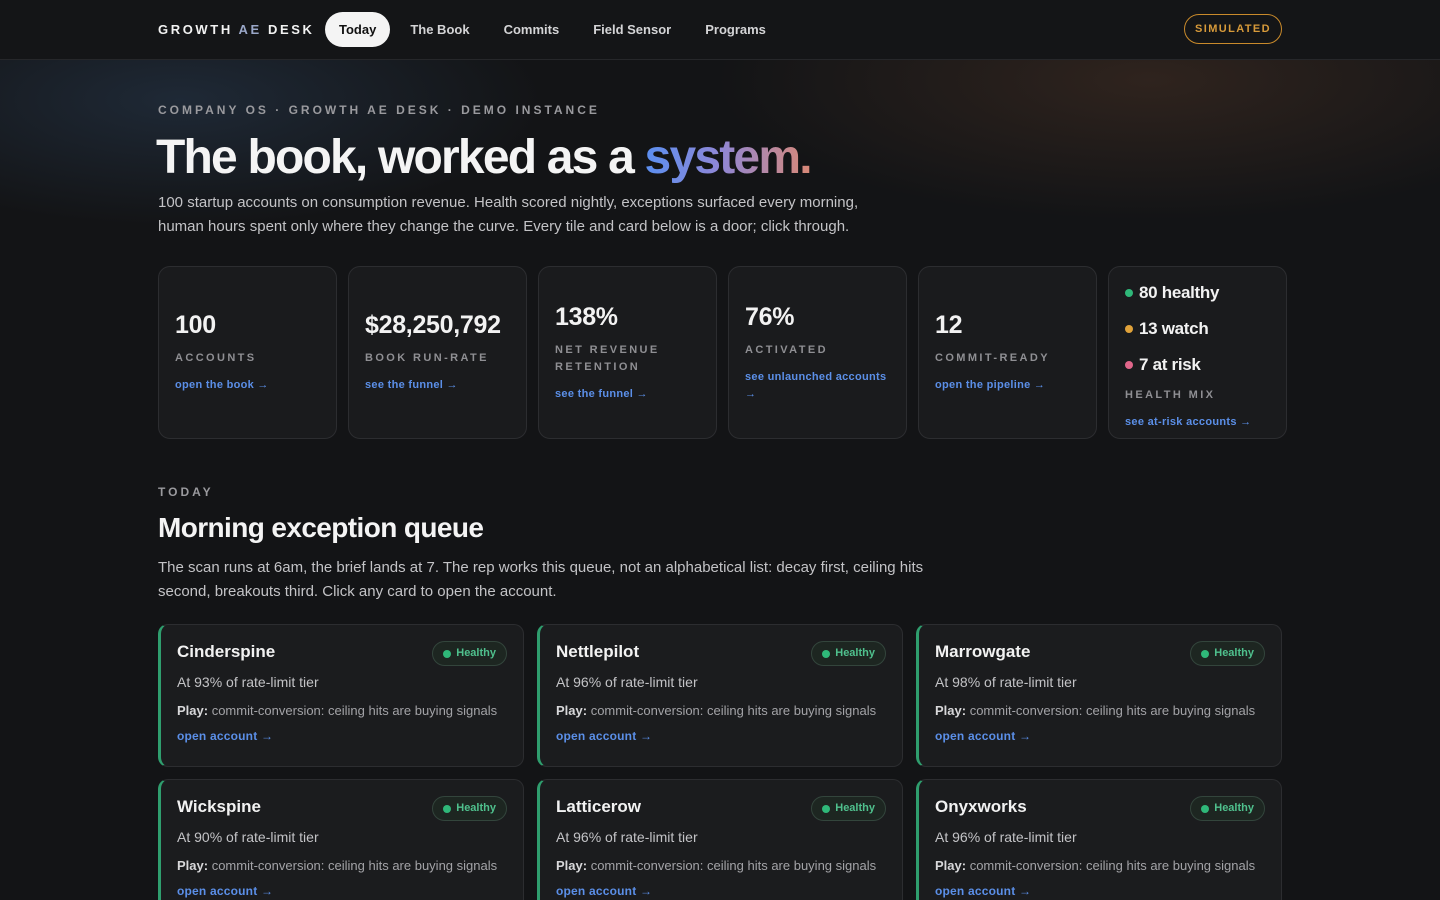 This screenshot has width=1440, height=900. What do you see at coordinates (532, 29) in the screenshot?
I see `nav-tab-commits: Commits` at bounding box center [532, 29].